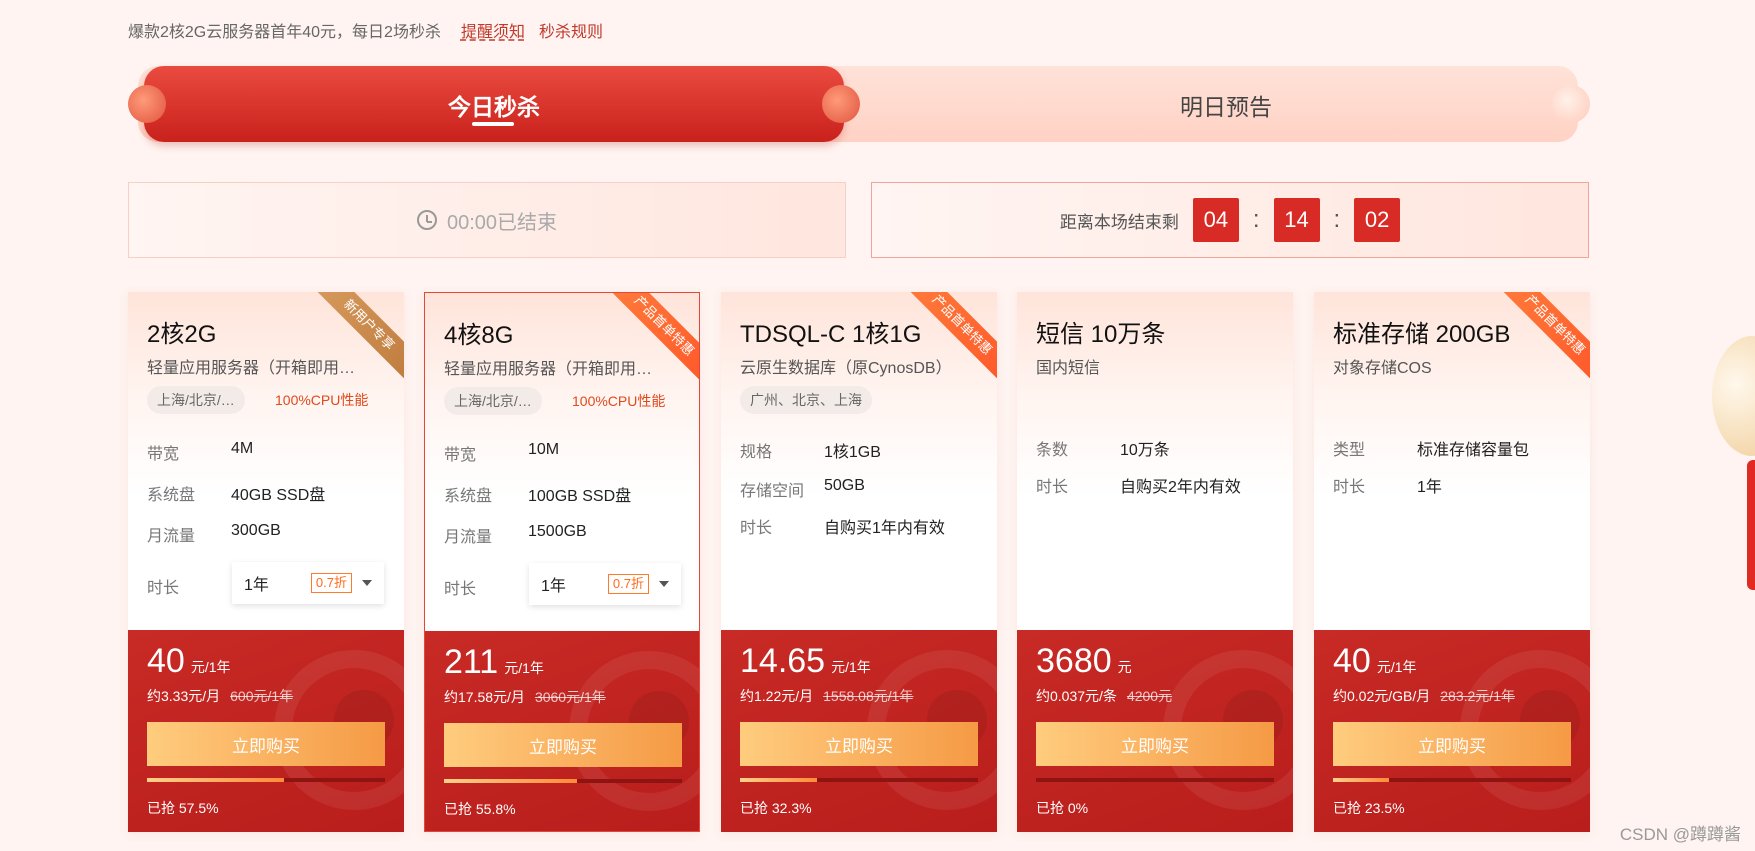  I want to click on sold-percentage: 已抢 0%, so click(1062, 808).